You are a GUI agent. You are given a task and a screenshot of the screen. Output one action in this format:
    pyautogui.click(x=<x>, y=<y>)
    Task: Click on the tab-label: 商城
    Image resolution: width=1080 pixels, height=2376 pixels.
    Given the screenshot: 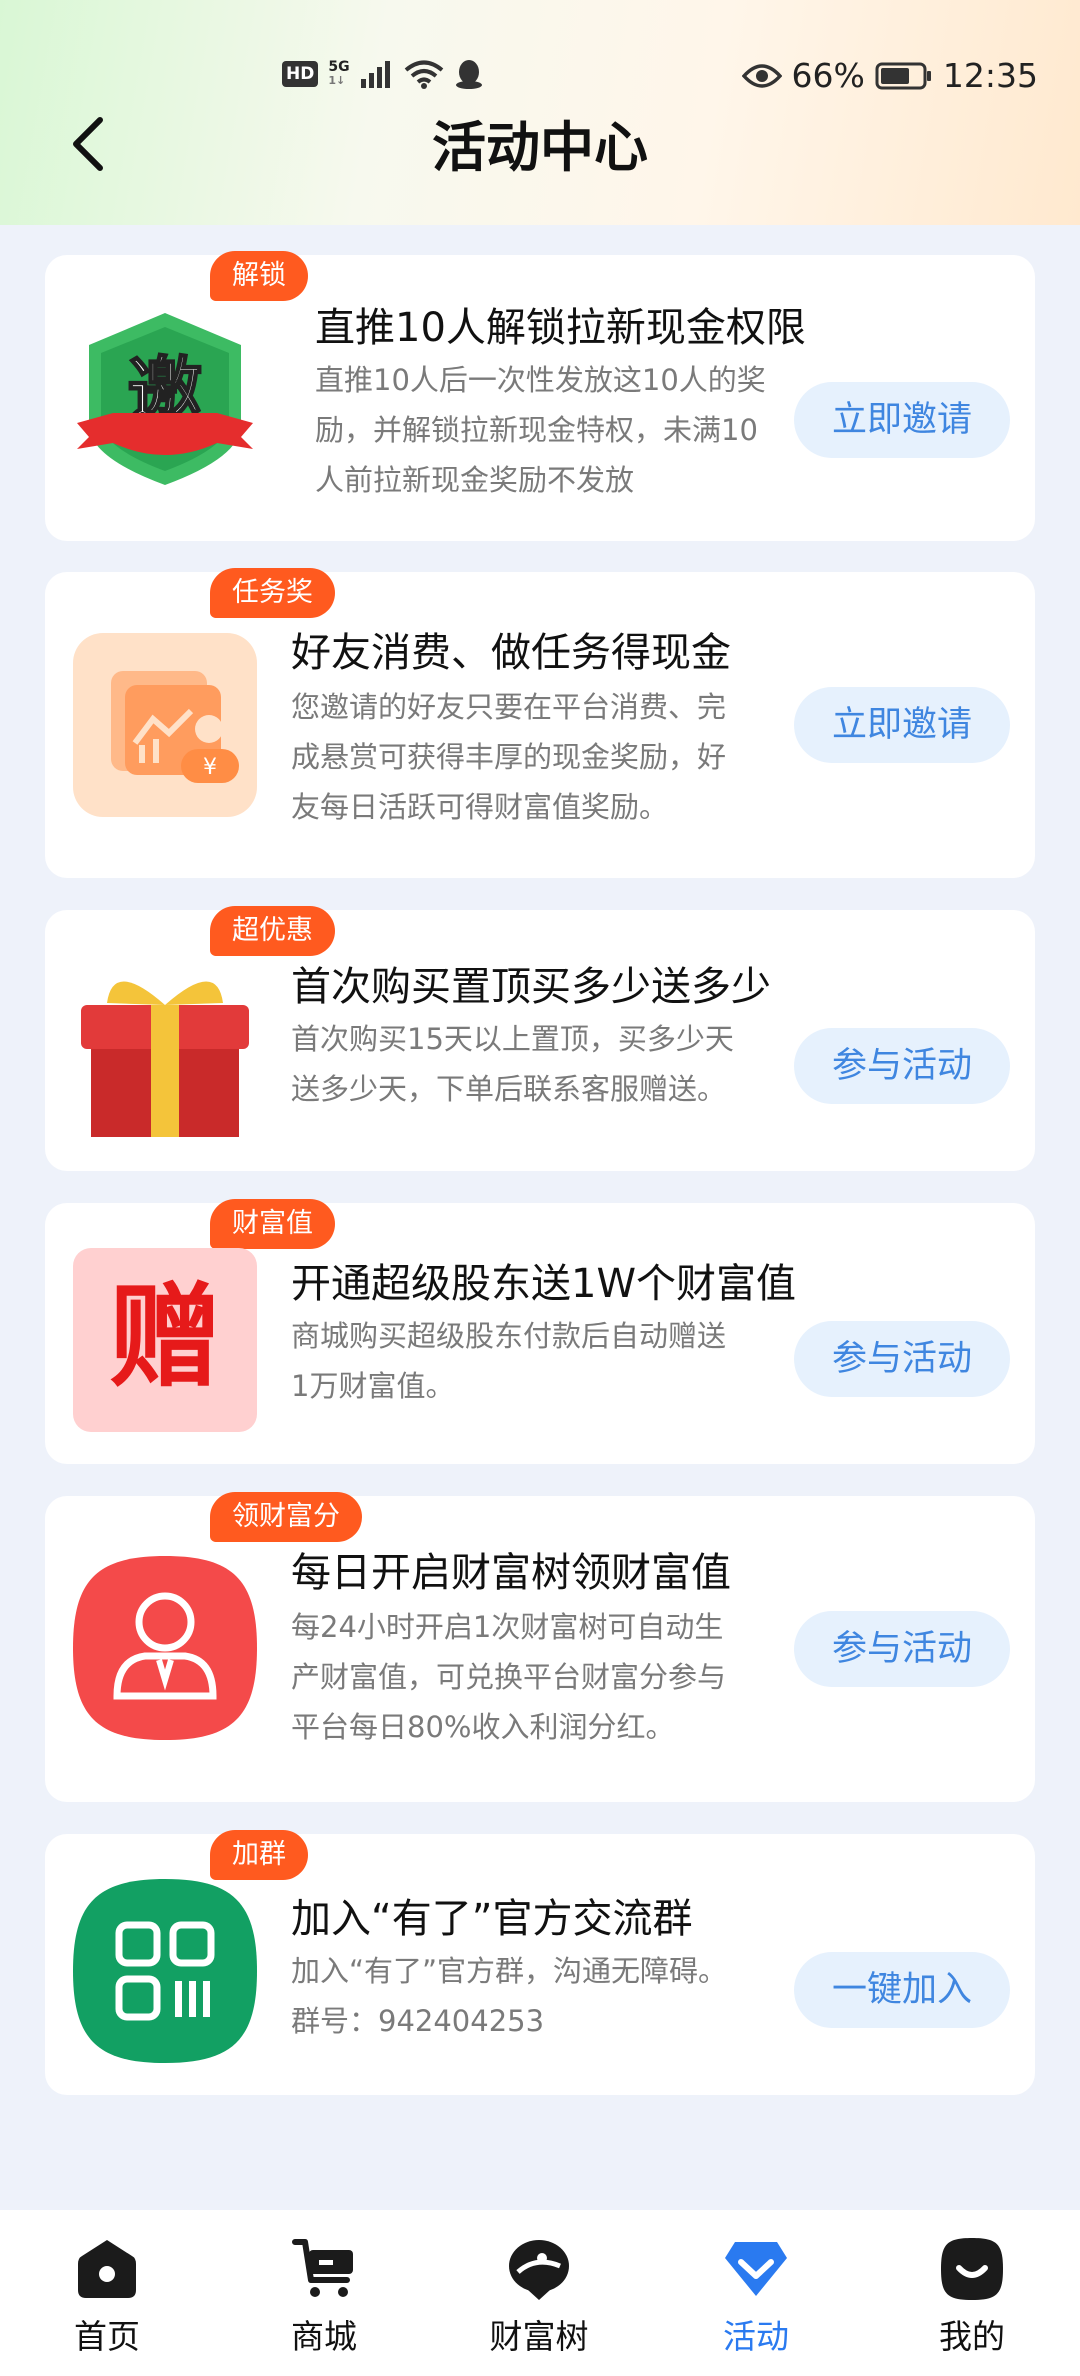 What is the action you would take?
    pyautogui.click(x=324, y=2336)
    